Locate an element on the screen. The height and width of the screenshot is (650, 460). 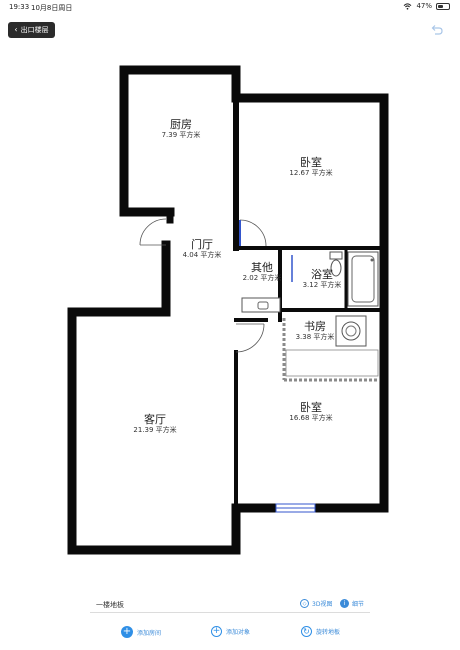
info-icon: i is located at coordinates (344, 603).